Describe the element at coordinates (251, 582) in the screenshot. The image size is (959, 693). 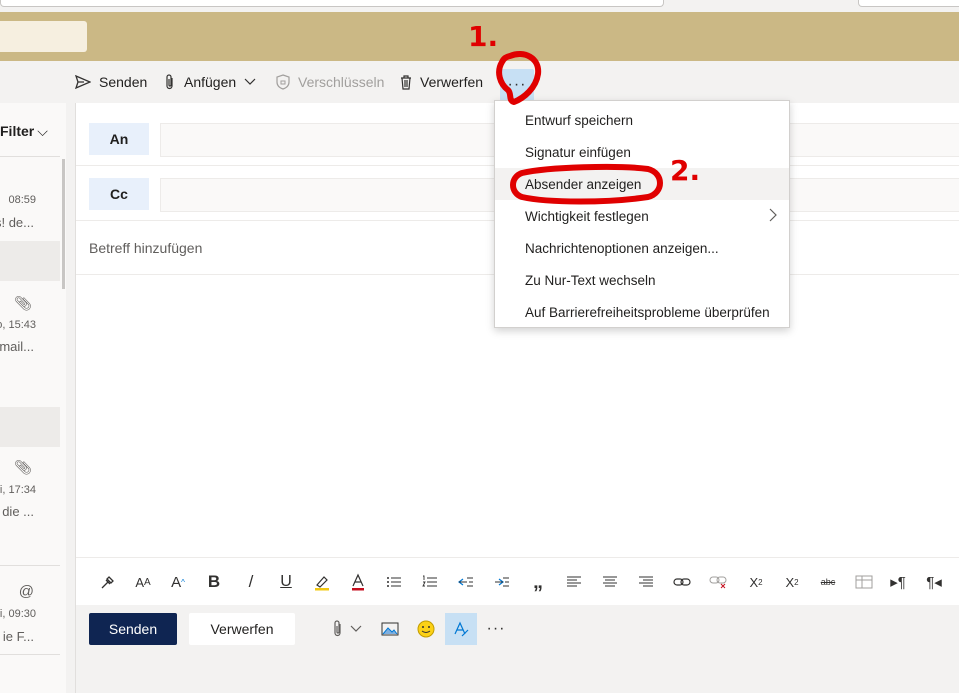
I see `italic-icon: /` at that location.